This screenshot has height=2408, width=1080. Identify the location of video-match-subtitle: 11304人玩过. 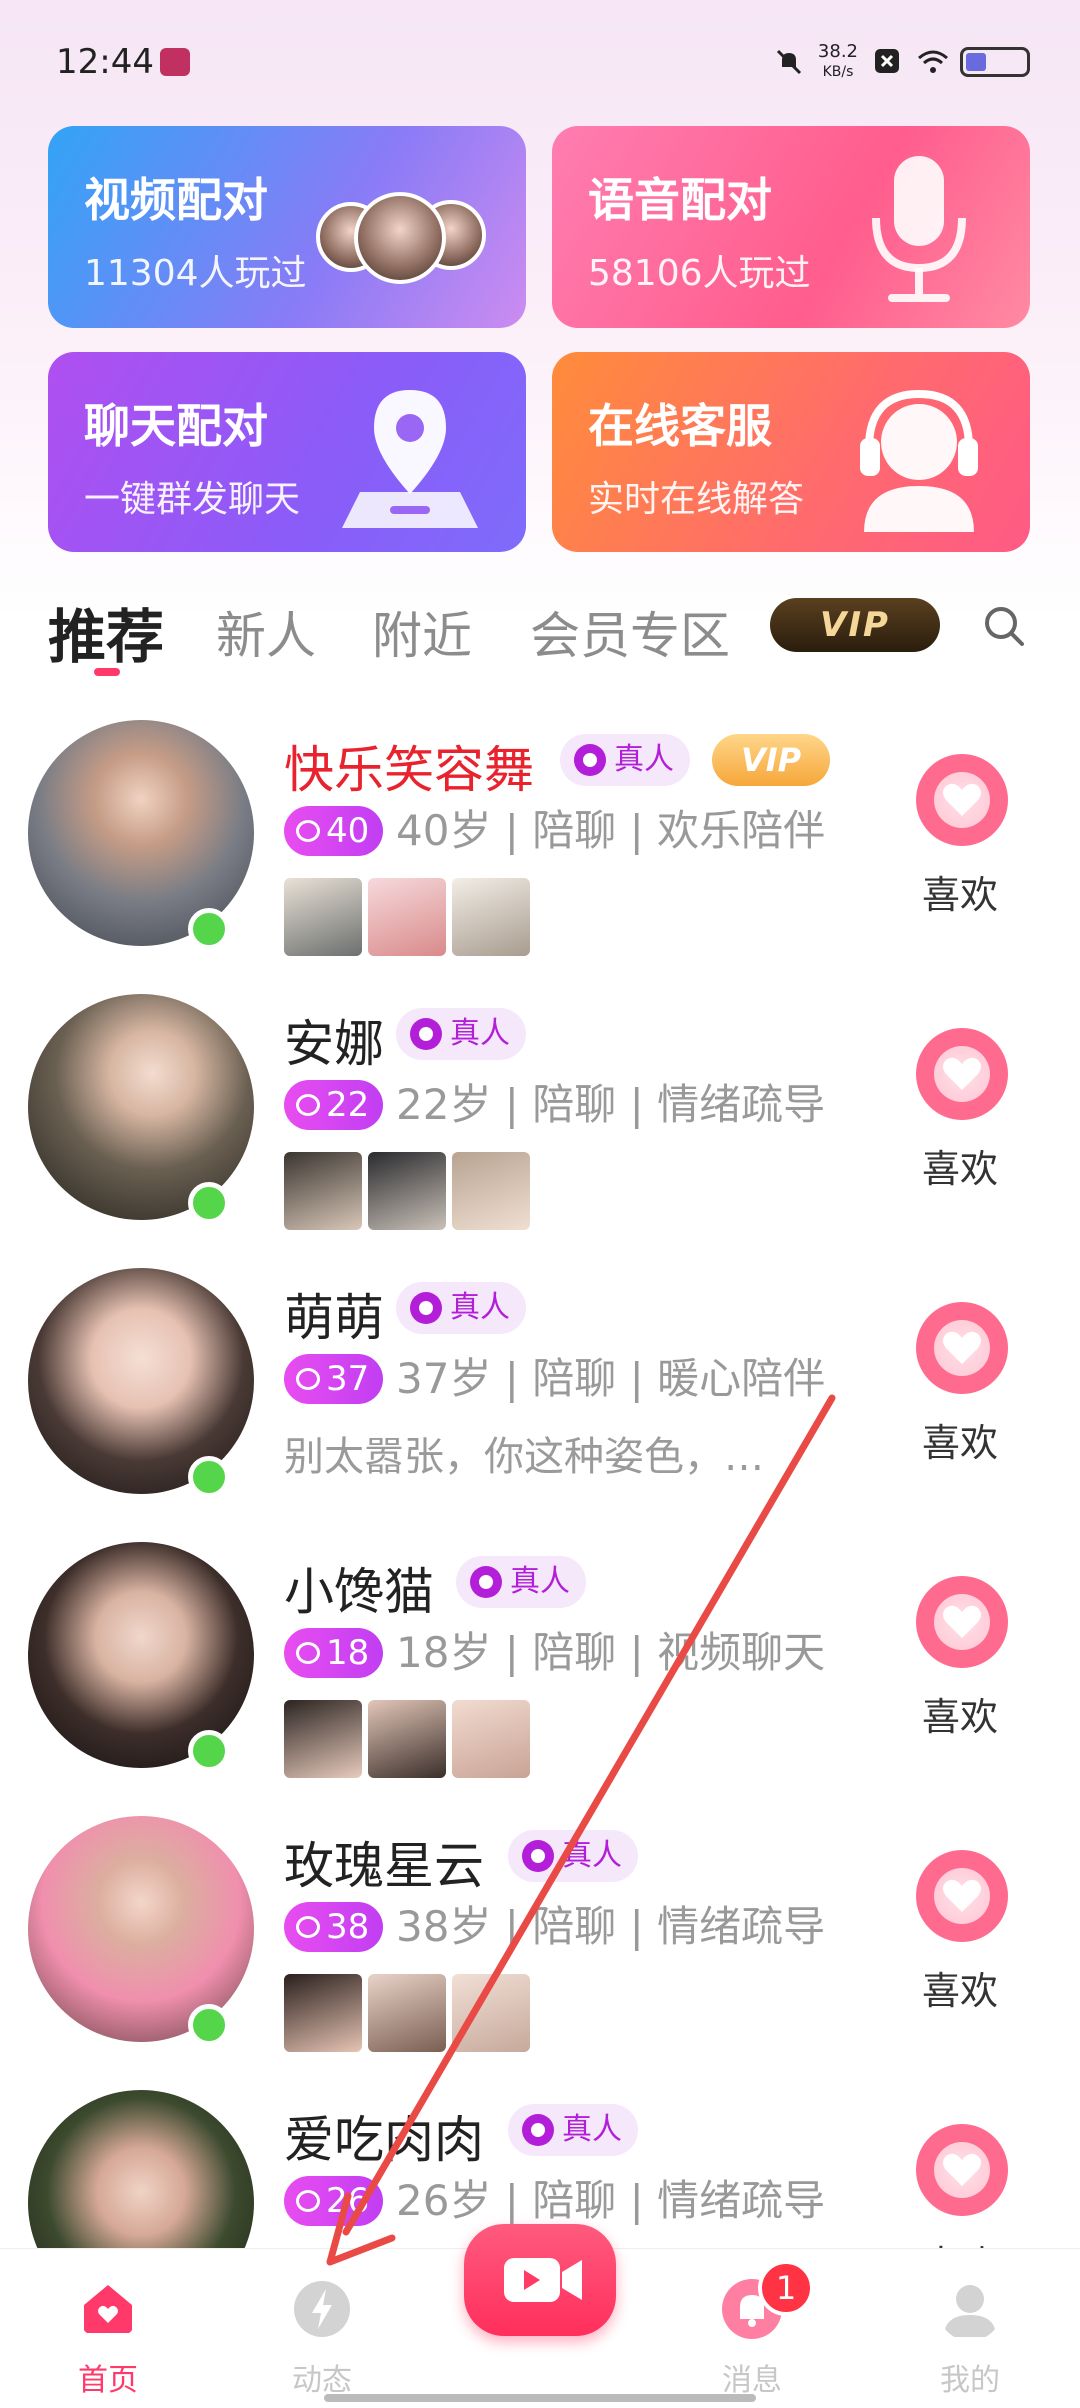
(195, 273).